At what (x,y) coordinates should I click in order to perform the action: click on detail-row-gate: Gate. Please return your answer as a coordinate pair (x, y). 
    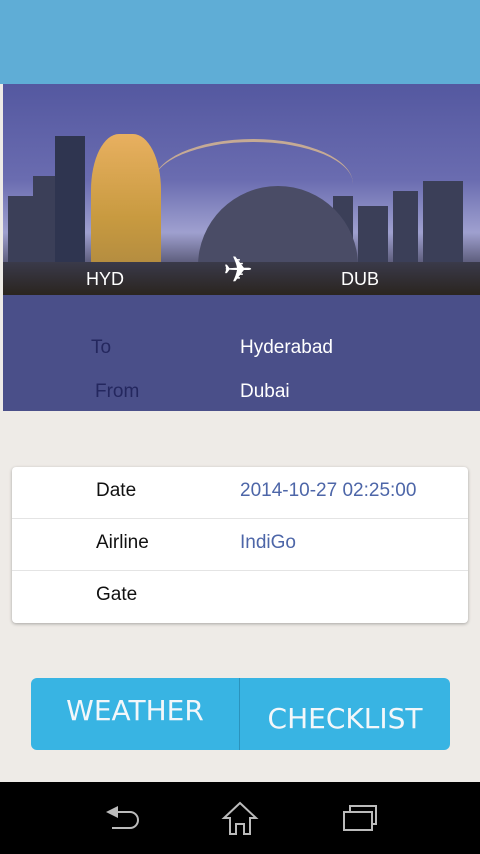
    Looking at the image, I should click on (240, 597).